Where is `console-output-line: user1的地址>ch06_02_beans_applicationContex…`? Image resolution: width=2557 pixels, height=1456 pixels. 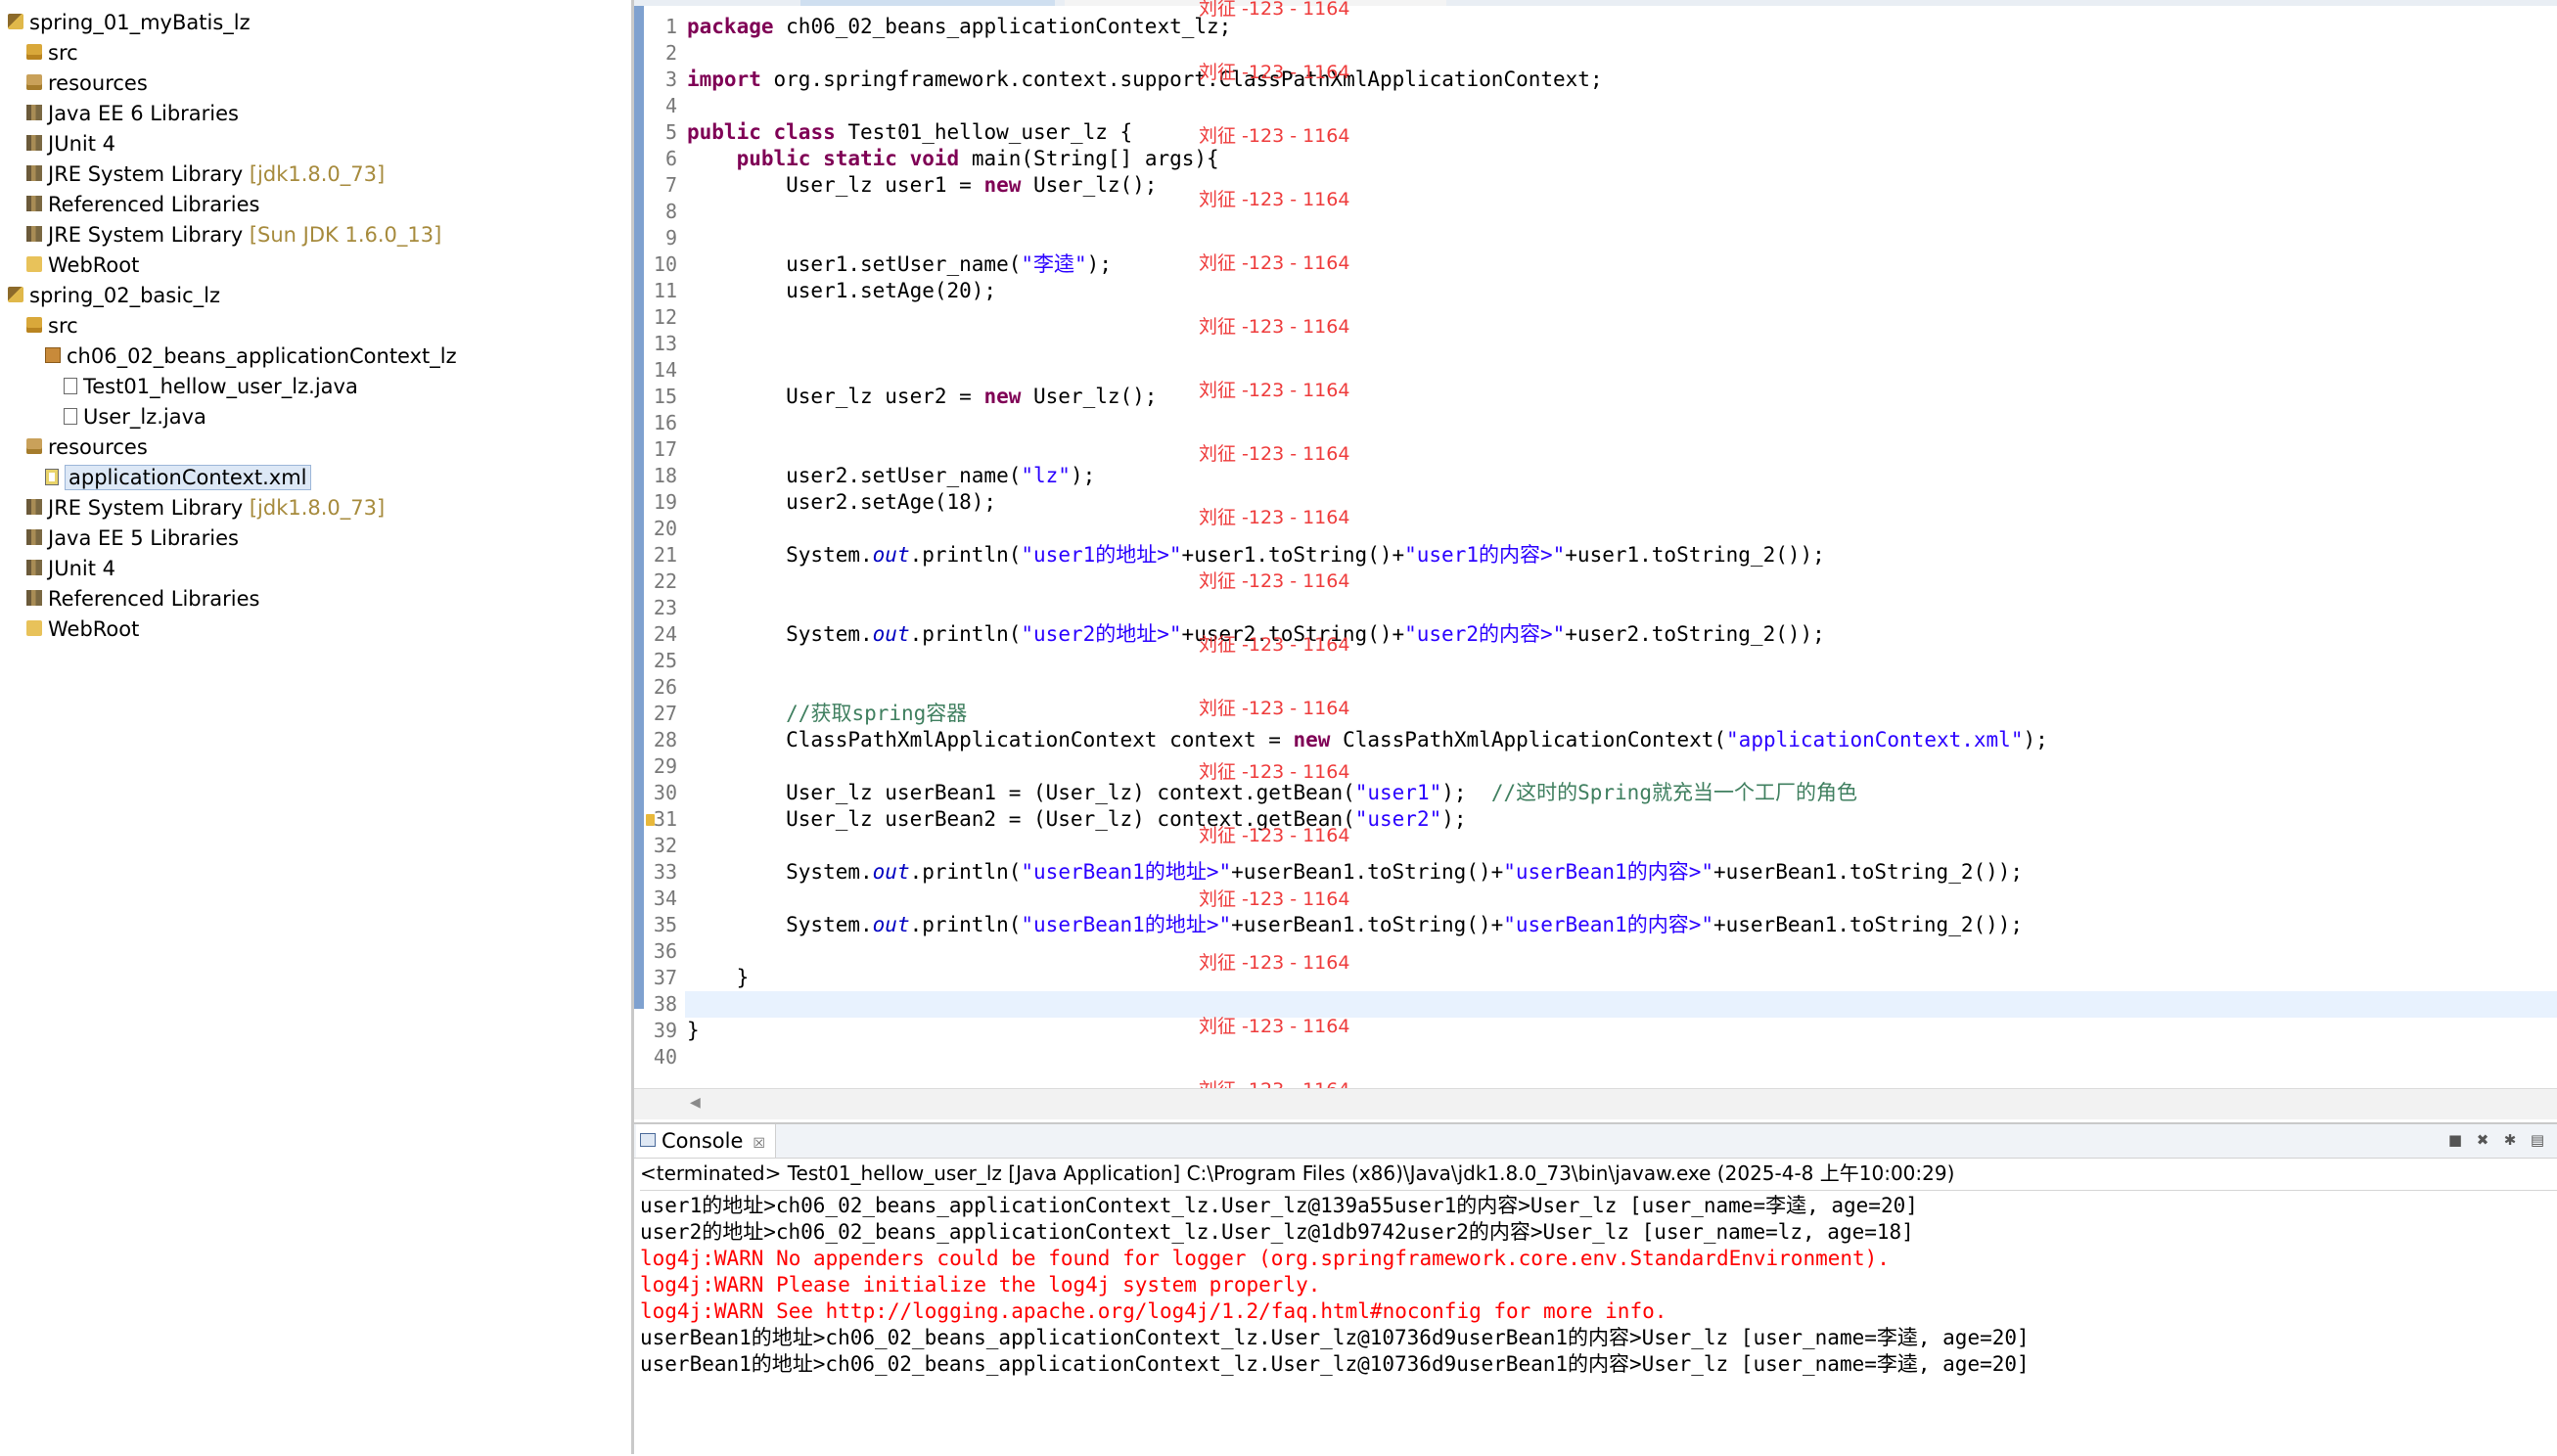 console-output-line: user1的地址>ch06_02_beans_applicationContex… is located at coordinates (1279, 1205).